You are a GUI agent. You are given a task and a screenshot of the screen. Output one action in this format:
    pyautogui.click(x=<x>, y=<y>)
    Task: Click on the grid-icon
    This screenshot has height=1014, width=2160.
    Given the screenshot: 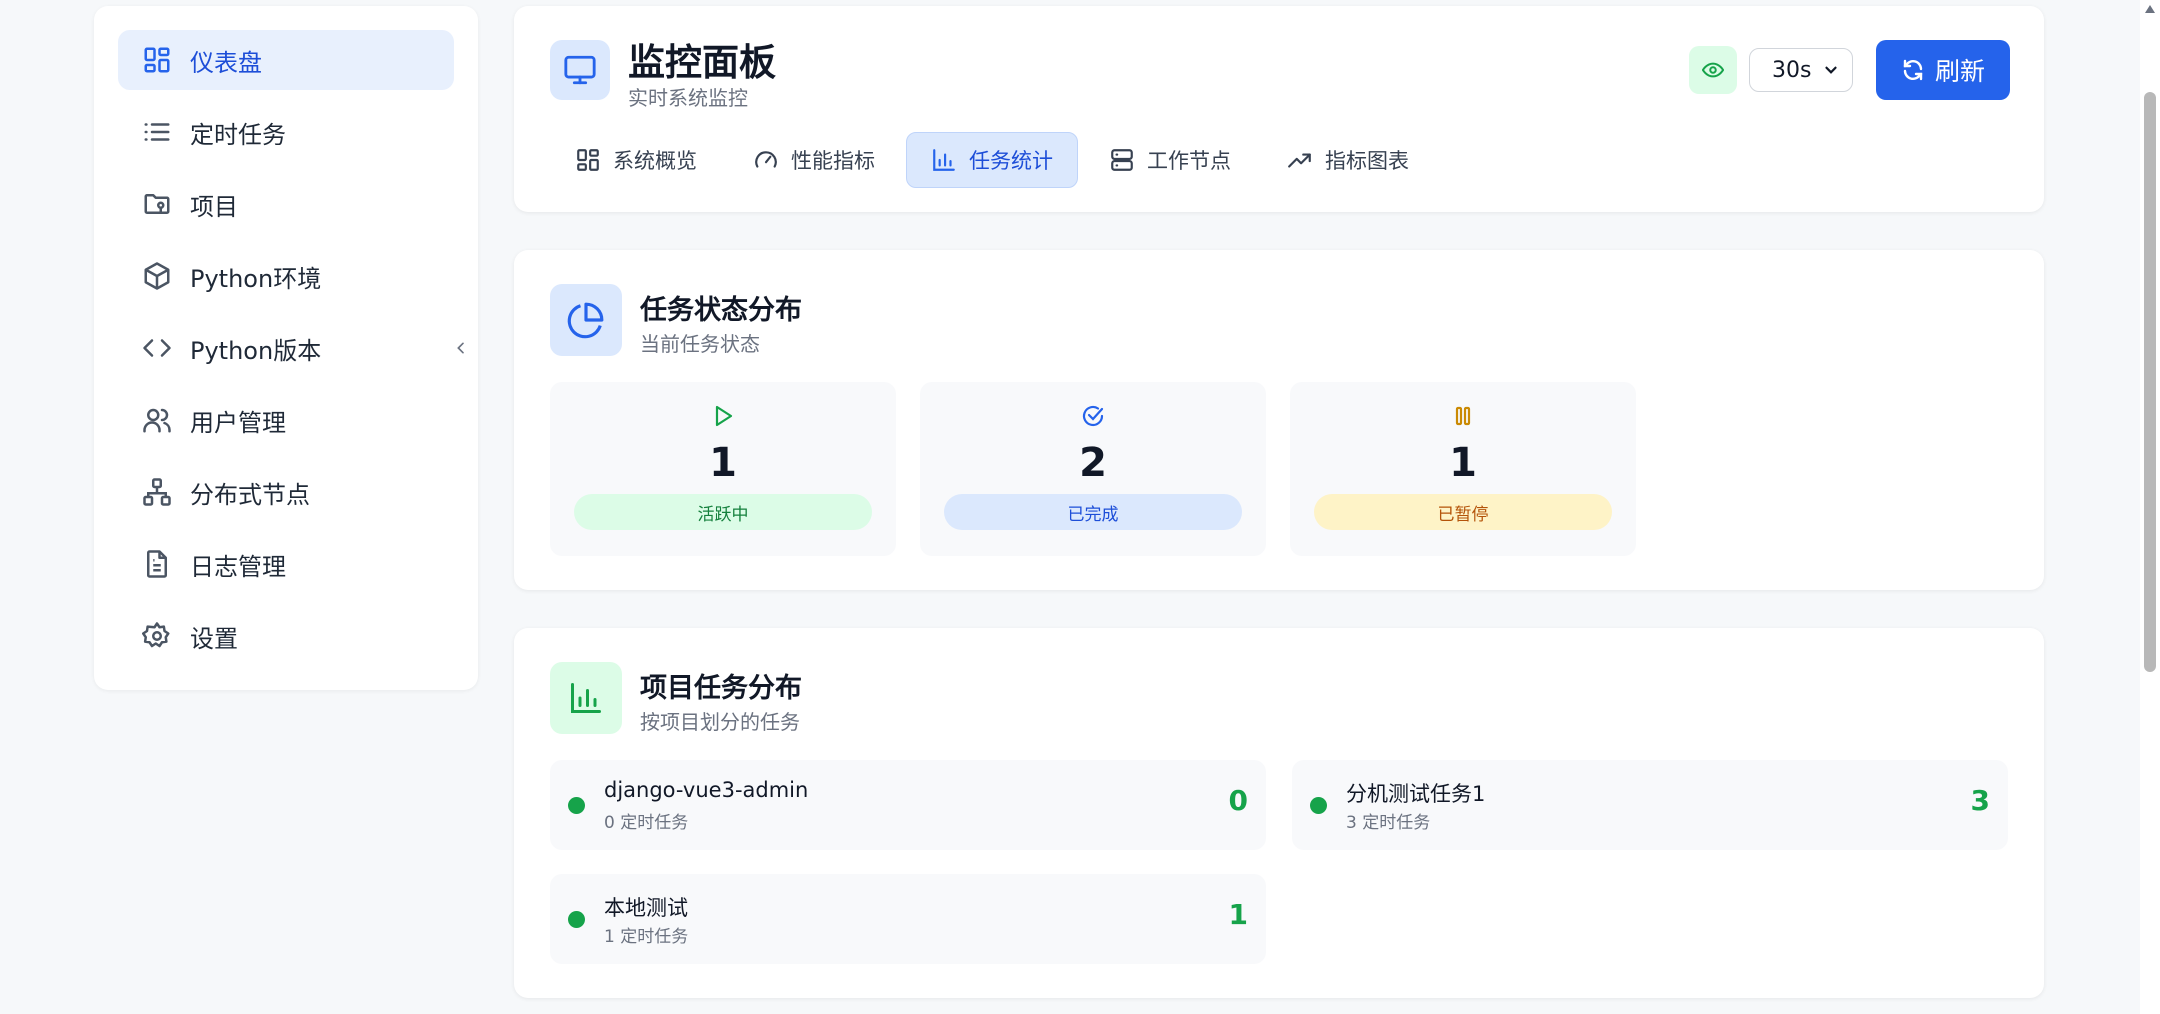 What is the action you would take?
    pyautogui.click(x=588, y=160)
    